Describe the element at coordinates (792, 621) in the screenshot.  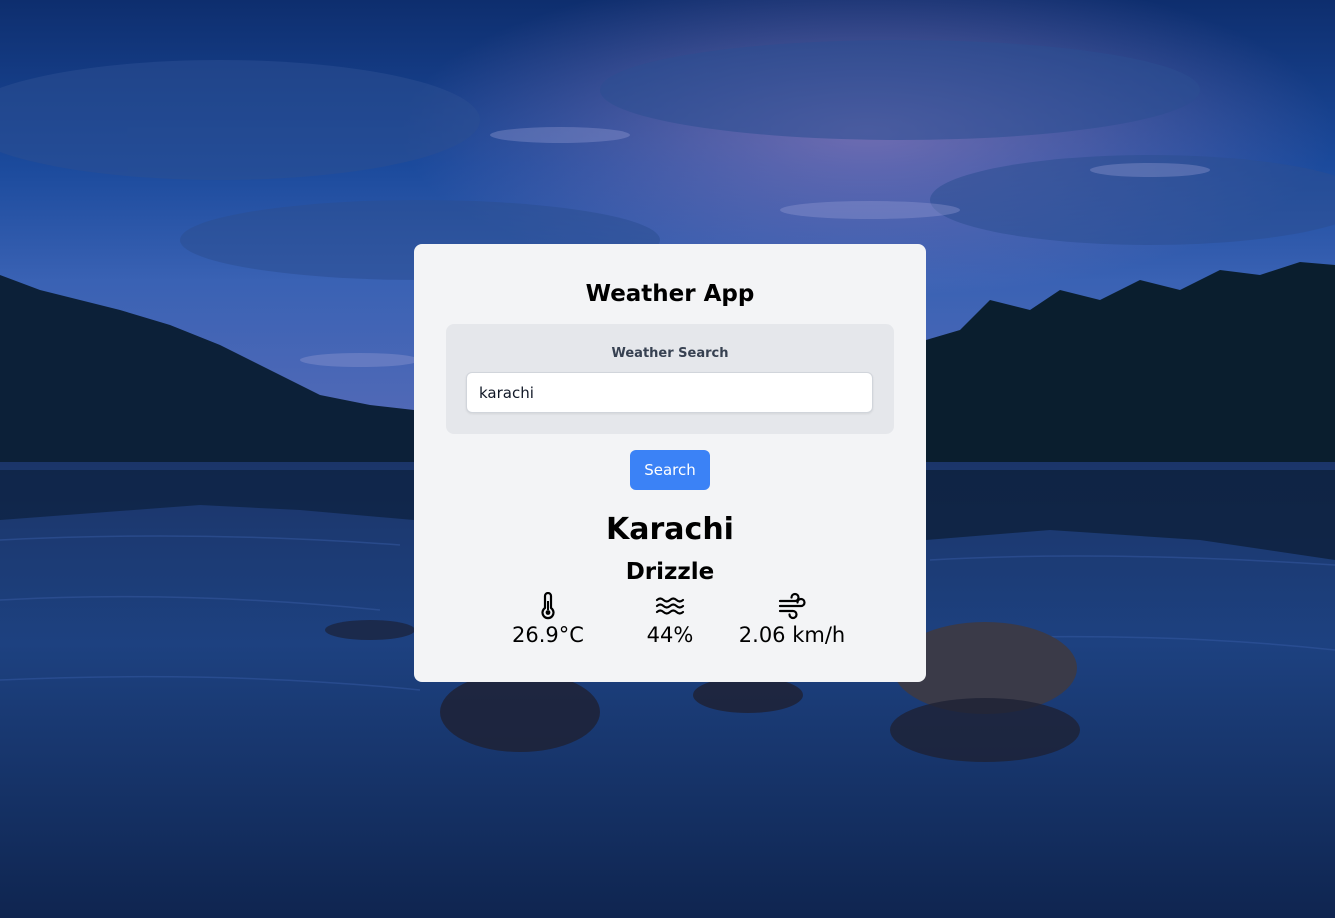
I see `wind-stat: 2.06 km/h` at that location.